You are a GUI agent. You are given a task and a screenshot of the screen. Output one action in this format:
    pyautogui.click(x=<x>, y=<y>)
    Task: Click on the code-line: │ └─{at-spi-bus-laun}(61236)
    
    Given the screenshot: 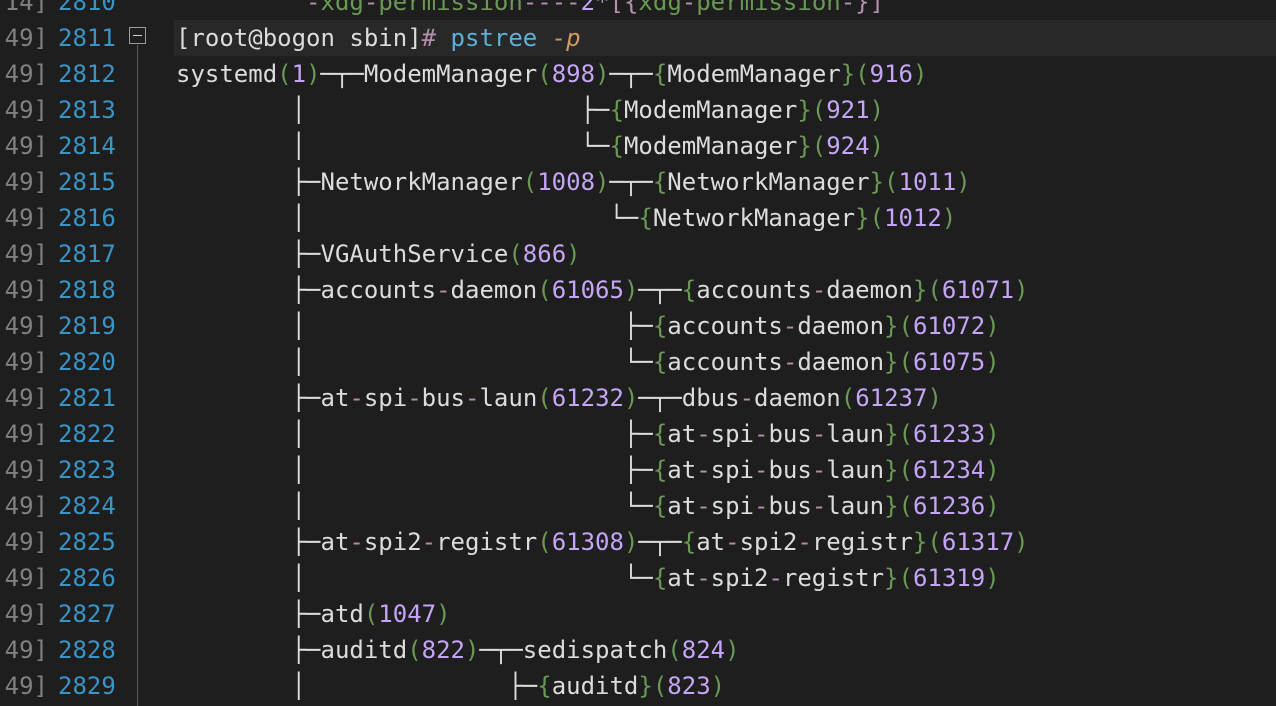 What is the action you would take?
    pyautogui.click(x=588, y=506)
    